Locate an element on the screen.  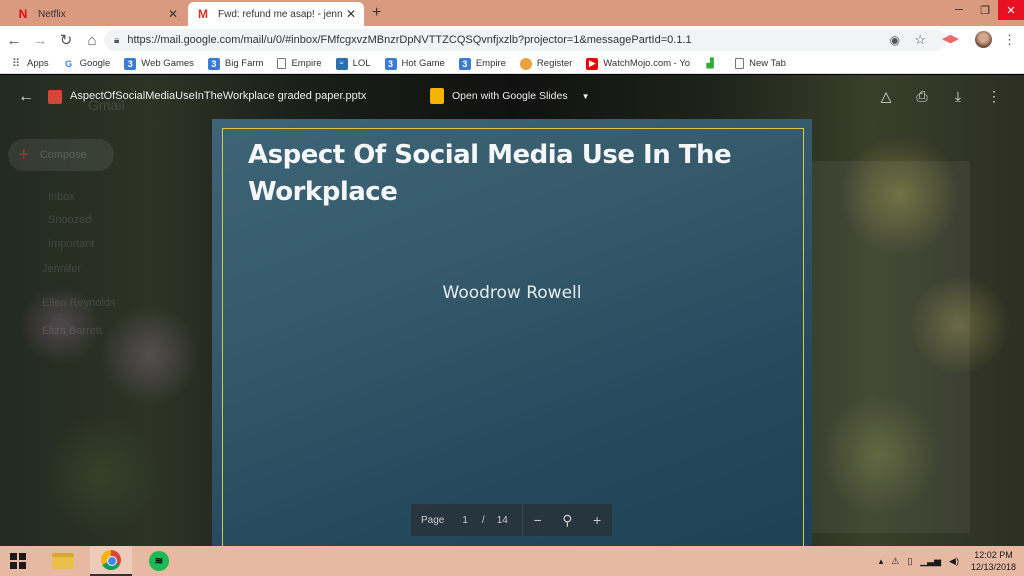
folder-icon is located at coordinates (63, 561).